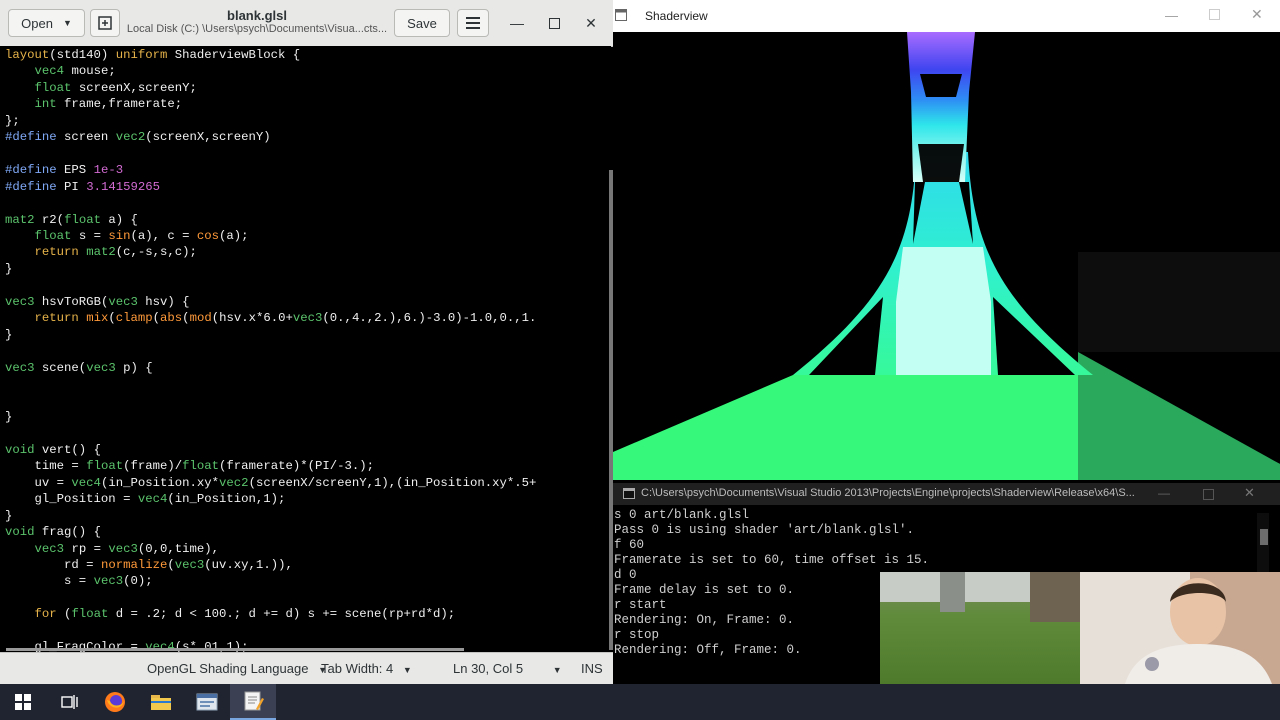 This screenshot has height=720, width=1280. I want to click on firefox-button, so click(115, 702).